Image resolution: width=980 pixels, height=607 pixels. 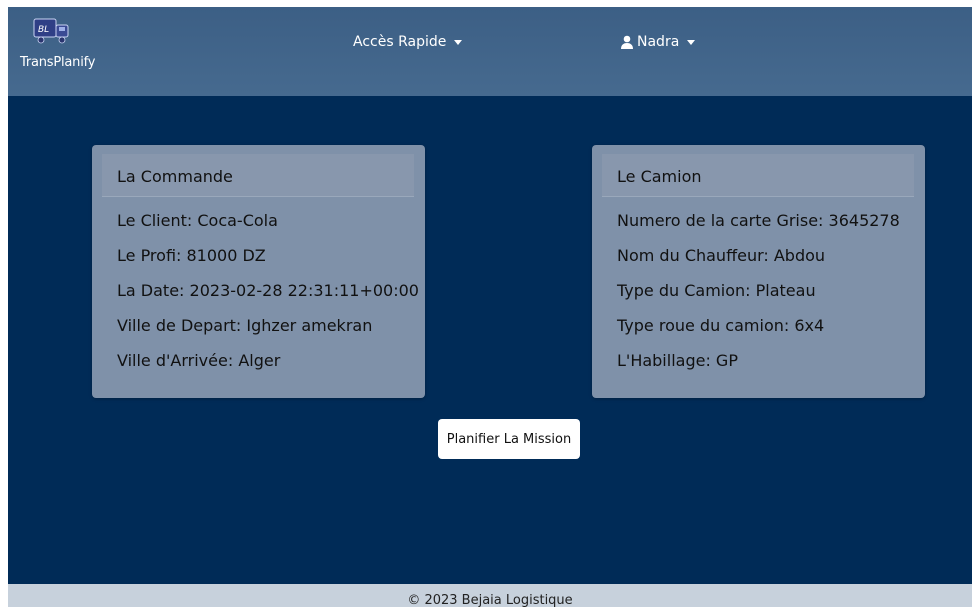 I want to click on user-name: Nadra, so click(x=658, y=42).